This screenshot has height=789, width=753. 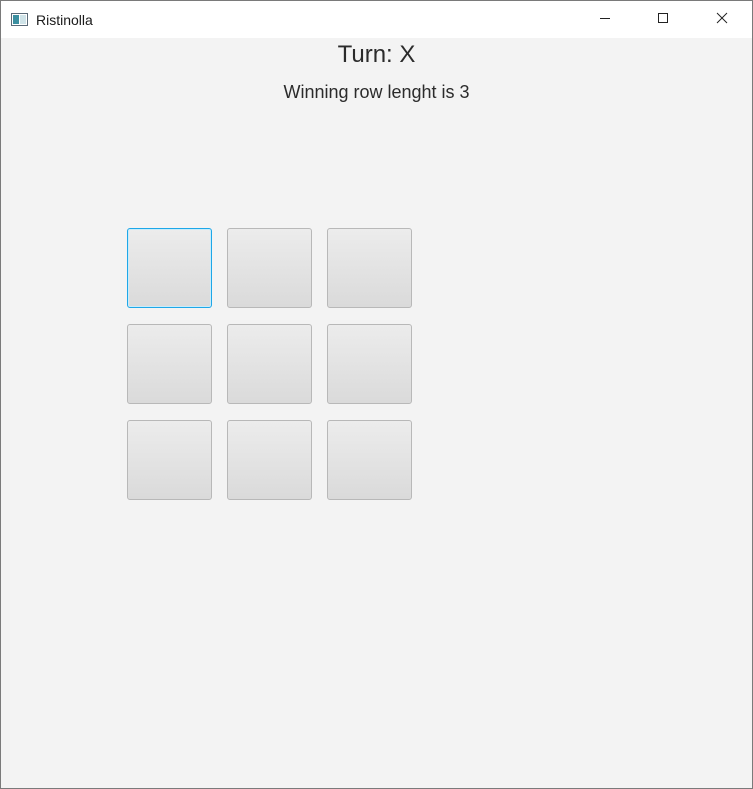 I want to click on close-button, so click(x=722, y=19).